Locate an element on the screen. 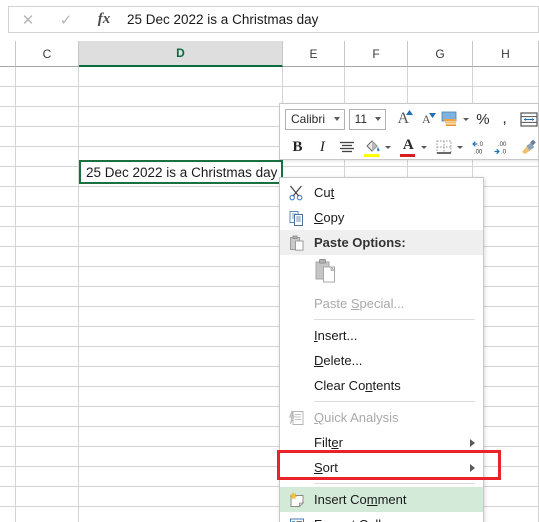 This screenshot has width=539, height=522. center-align-icon is located at coordinates (347, 147).